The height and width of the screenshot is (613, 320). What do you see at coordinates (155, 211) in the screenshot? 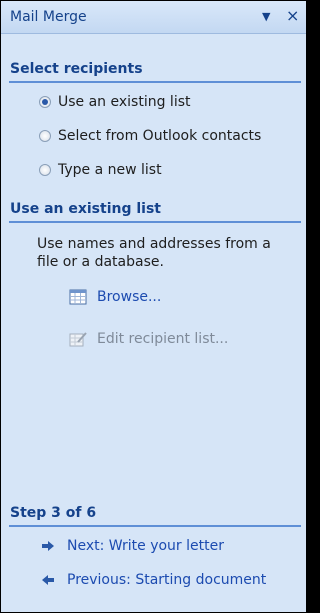
I see `use-existing-list-heading: Use an existing list` at bounding box center [155, 211].